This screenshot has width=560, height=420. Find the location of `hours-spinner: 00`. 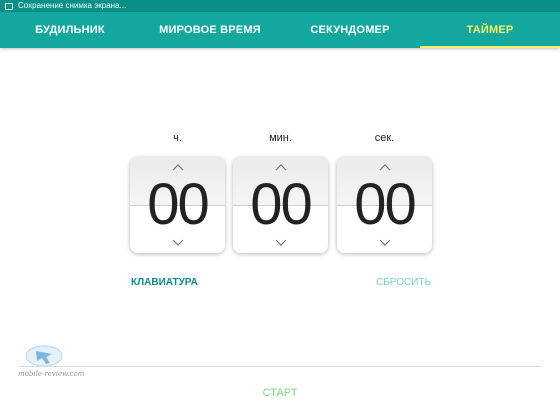

hours-spinner: 00 is located at coordinates (177, 205).